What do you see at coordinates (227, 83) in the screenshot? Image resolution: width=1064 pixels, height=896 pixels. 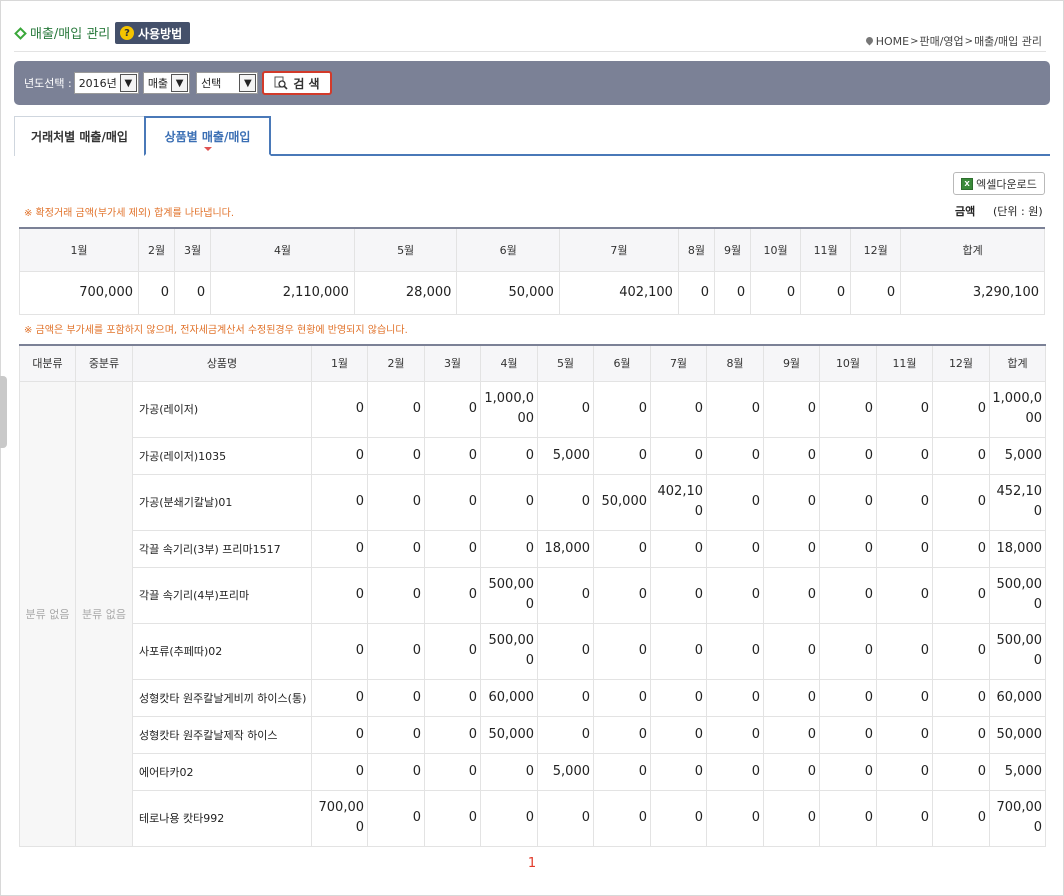 I see `option-select: 선택 ▼` at bounding box center [227, 83].